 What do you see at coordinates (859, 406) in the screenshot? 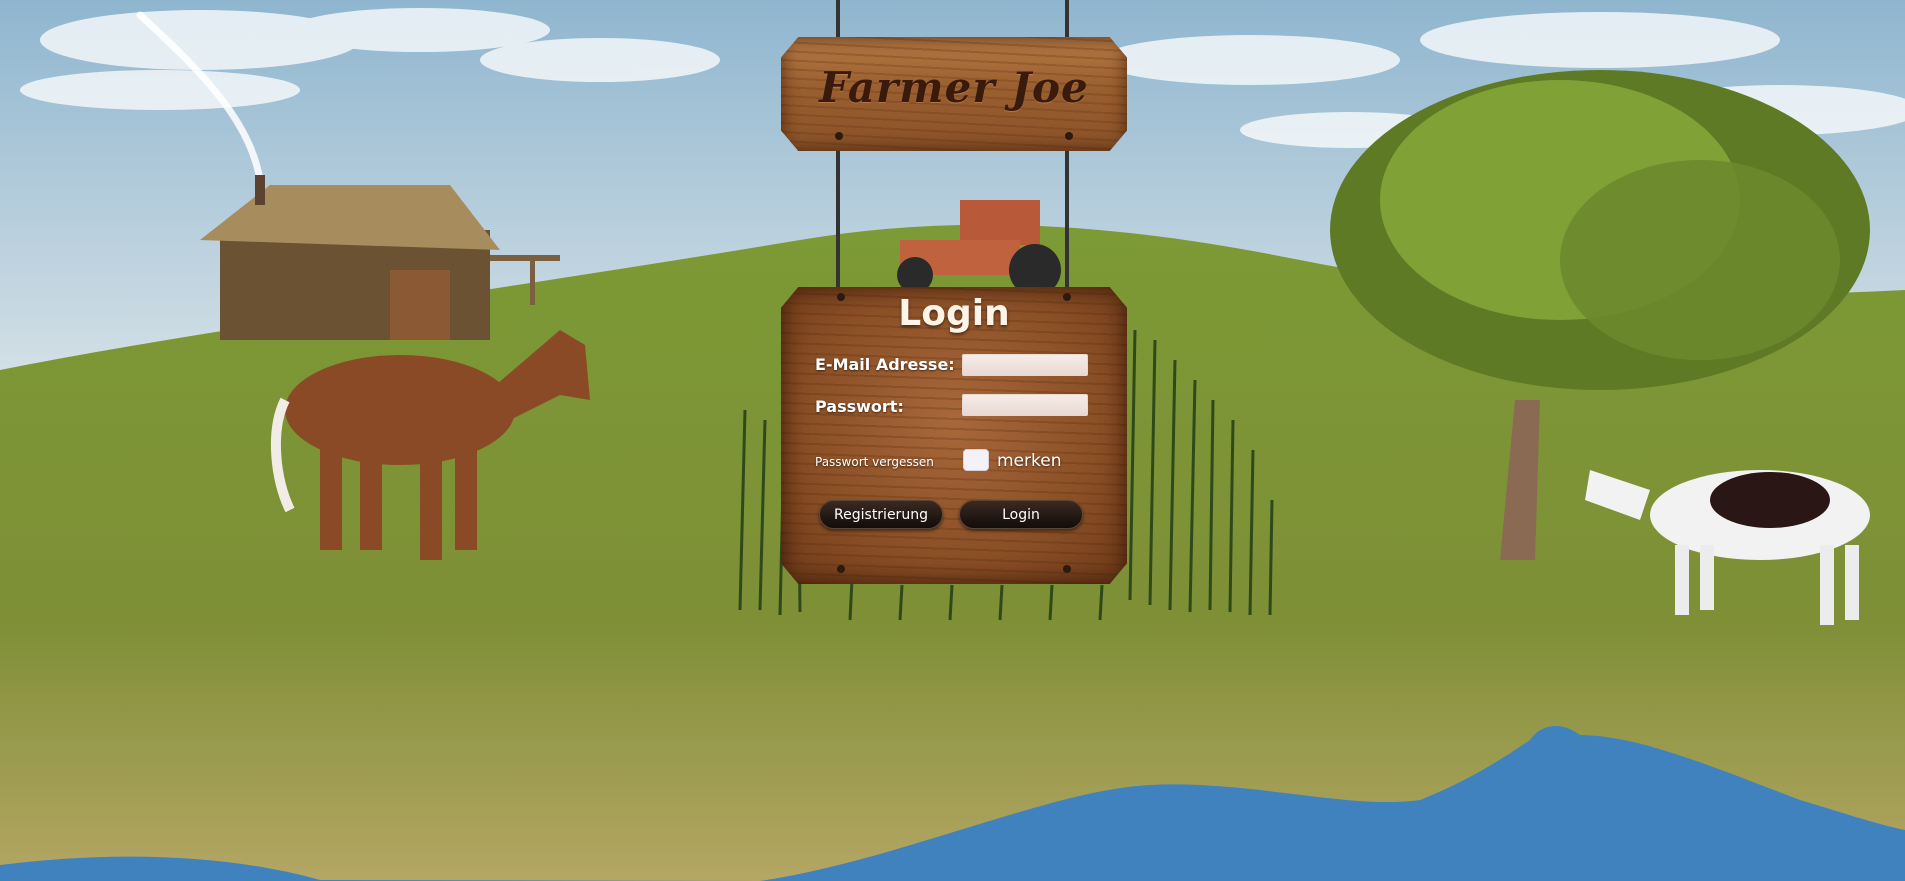
I see `password-label: Passwort:` at bounding box center [859, 406].